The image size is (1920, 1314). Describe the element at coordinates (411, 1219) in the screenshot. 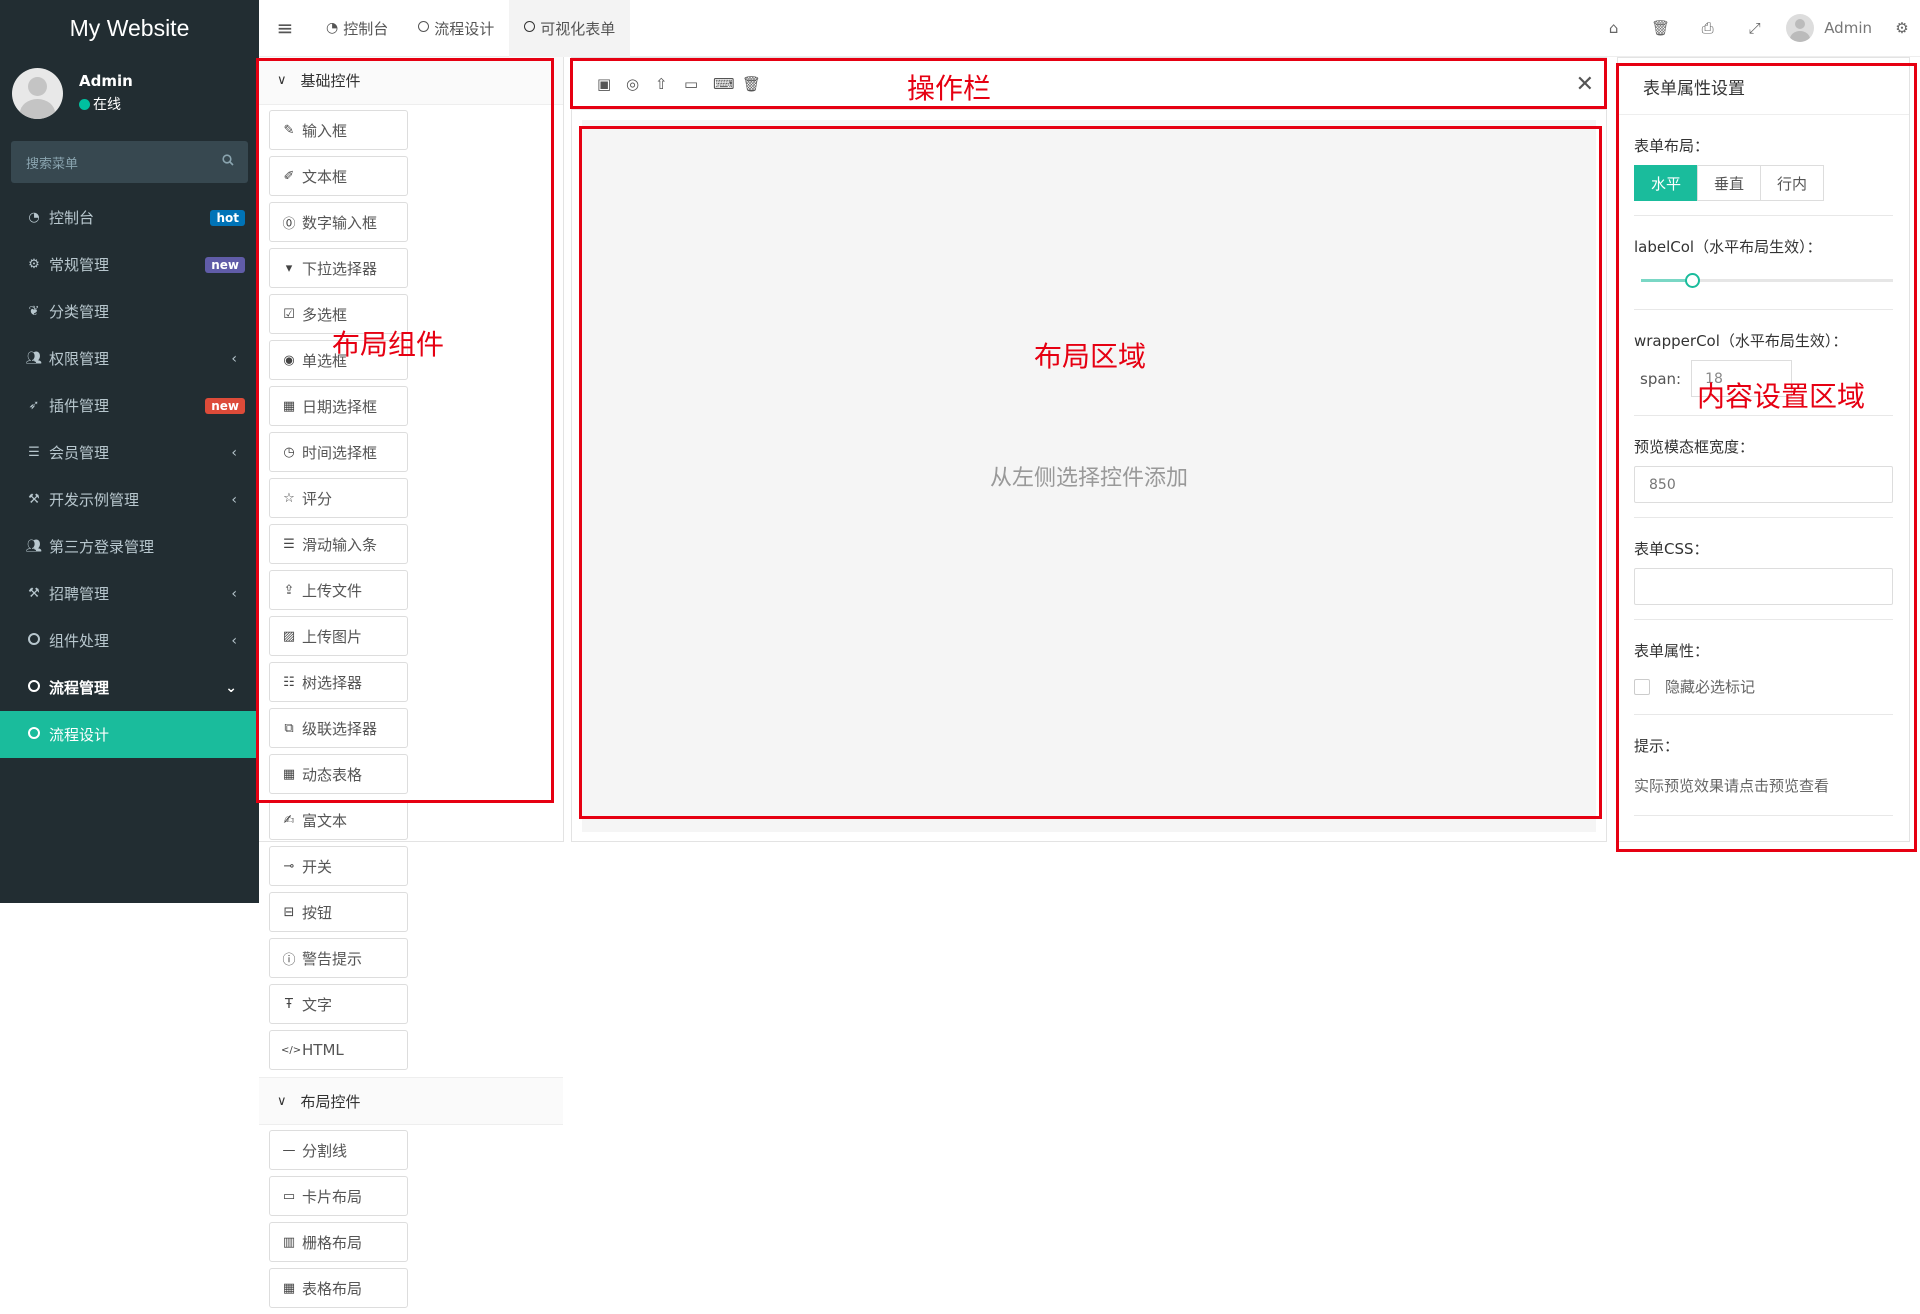

I see `layout-controls-grid: — 分割线 ▭ 卡片布局 ▥ 栅格布局 ▦ 表格布局` at that location.